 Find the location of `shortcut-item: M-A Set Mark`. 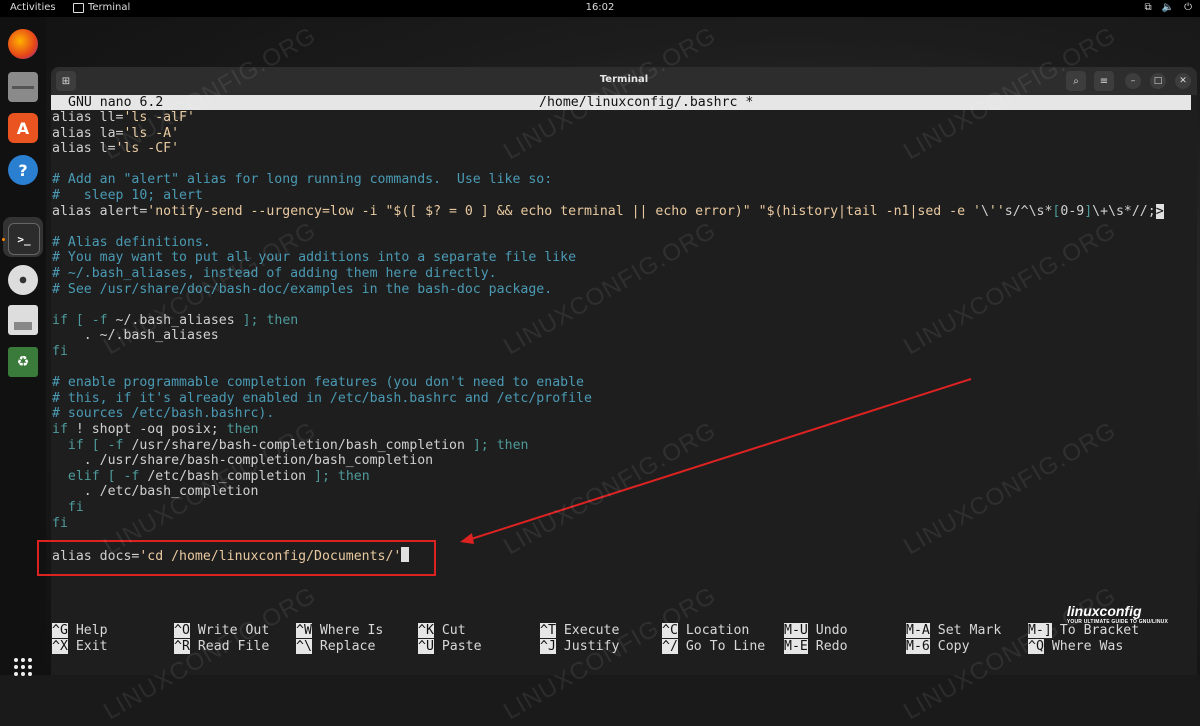

shortcut-item: M-A Set Mark is located at coordinates (954, 630).